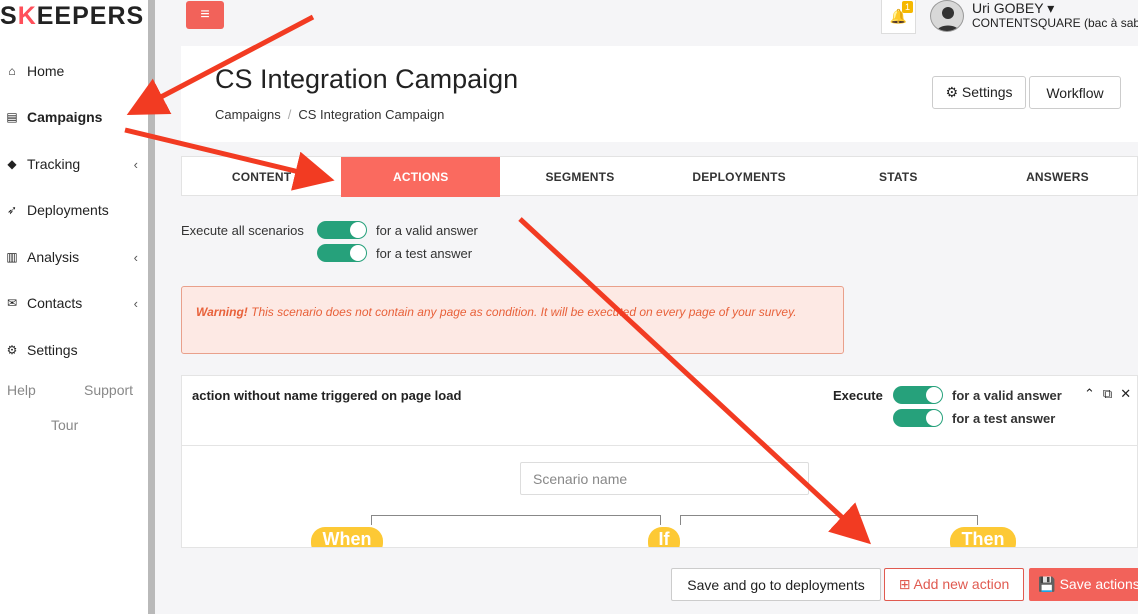 Image resolution: width=1138 pixels, height=614 pixels. What do you see at coordinates (907, 7) in the screenshot?
I see `notification-badge: 1` at bounding box center [907, 7].